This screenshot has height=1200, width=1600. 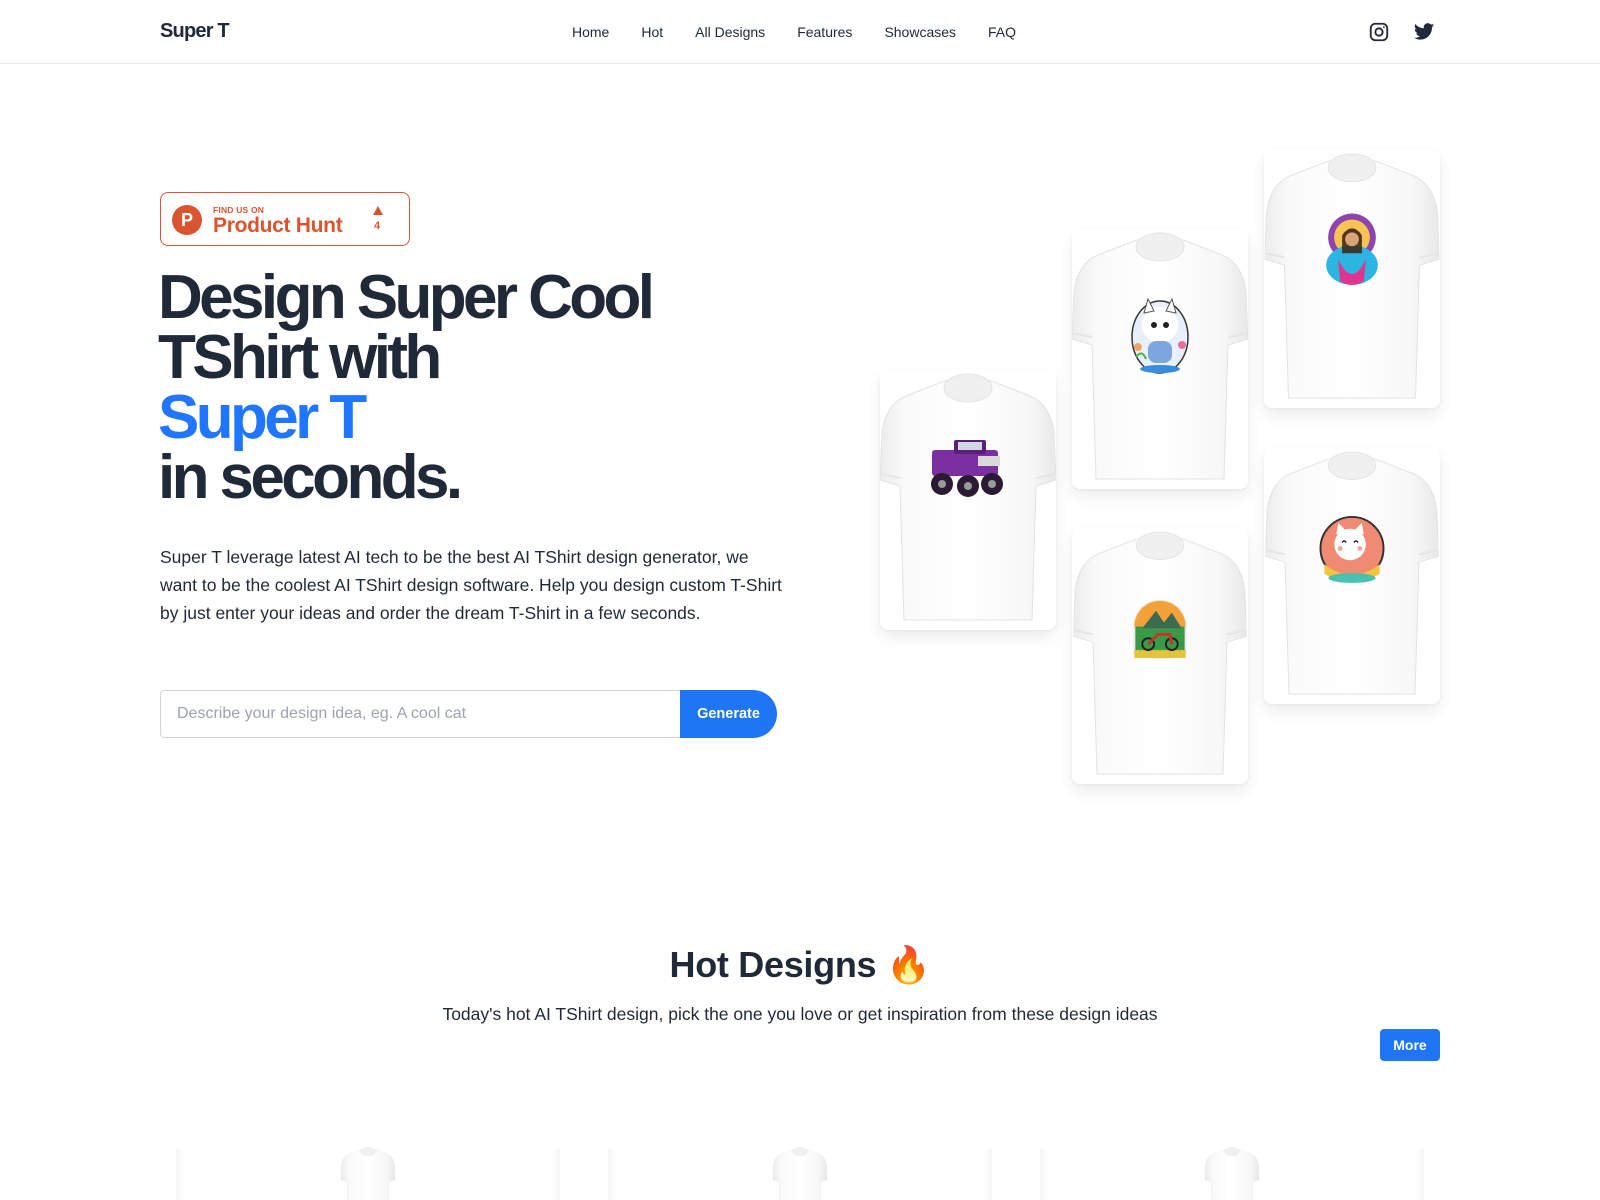 What do you see at coordinates (920, 32) in the screenshot?
I see `nav-showcases: Showcases` at bounding box center [920, 32].